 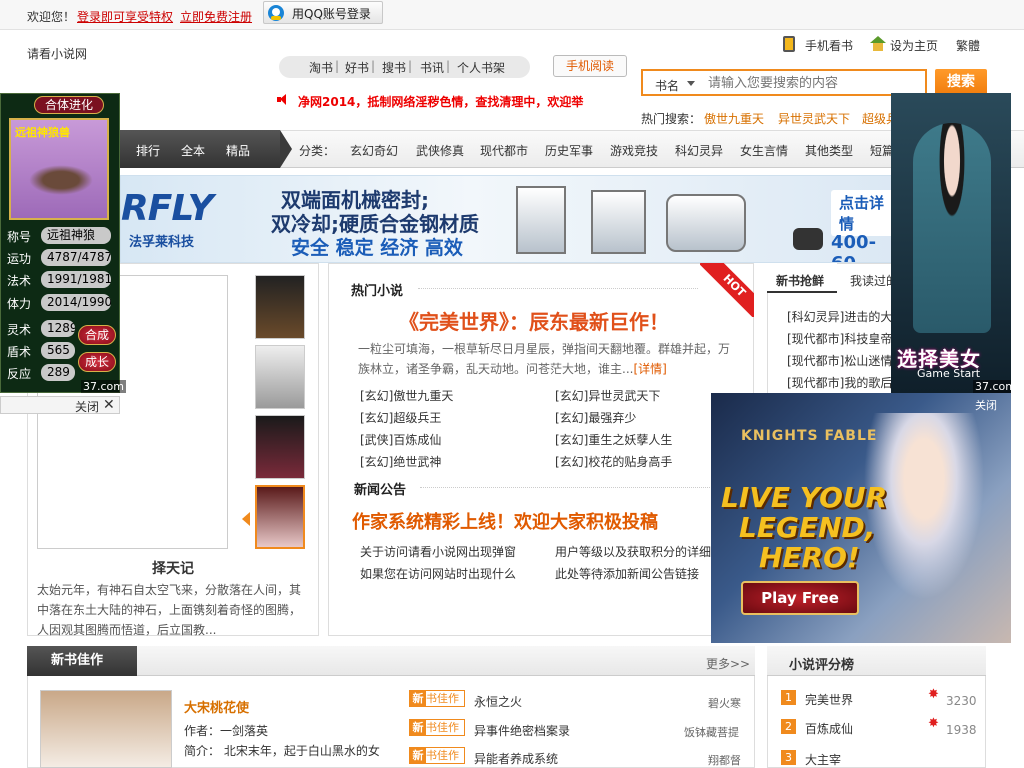 What do you see at coordinates (438, 551) in the screenshot?
I see `news-link: 关于访问请看小说网出现弹窗` at bounding box center [438, 551].